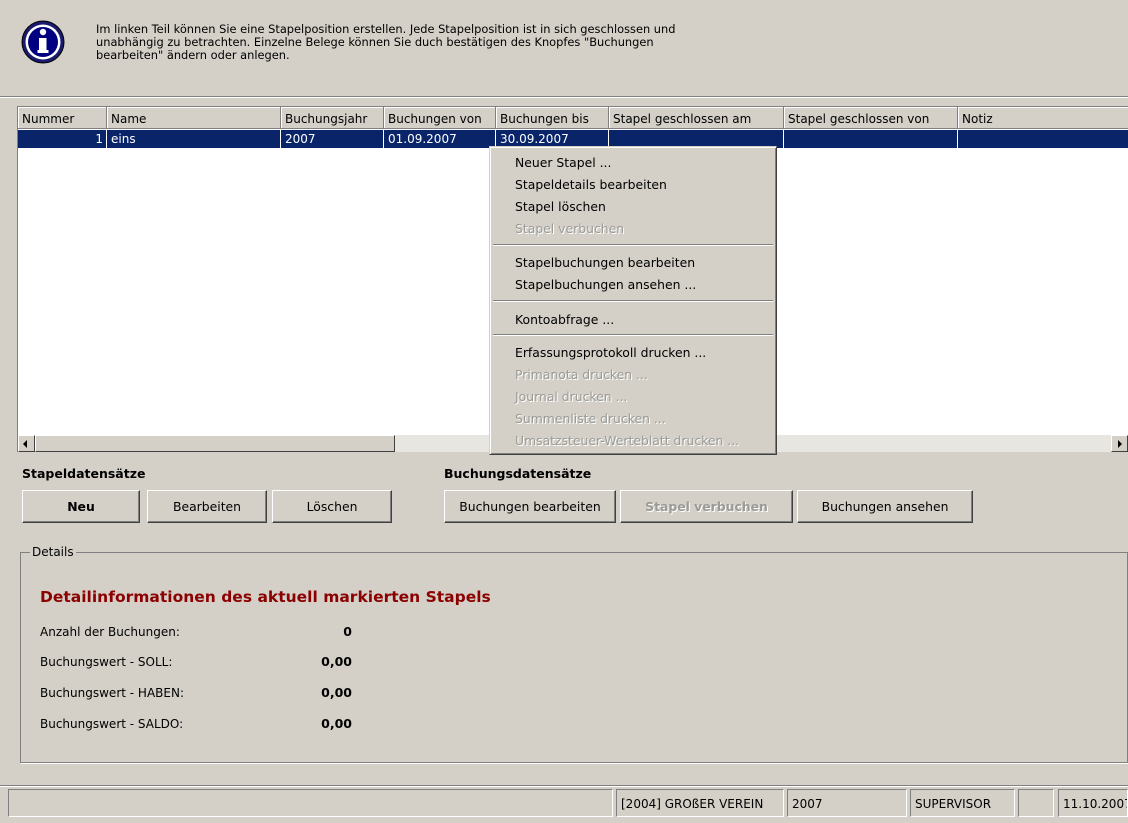  I want to click on scroll-right-button, so click(1119, 443).